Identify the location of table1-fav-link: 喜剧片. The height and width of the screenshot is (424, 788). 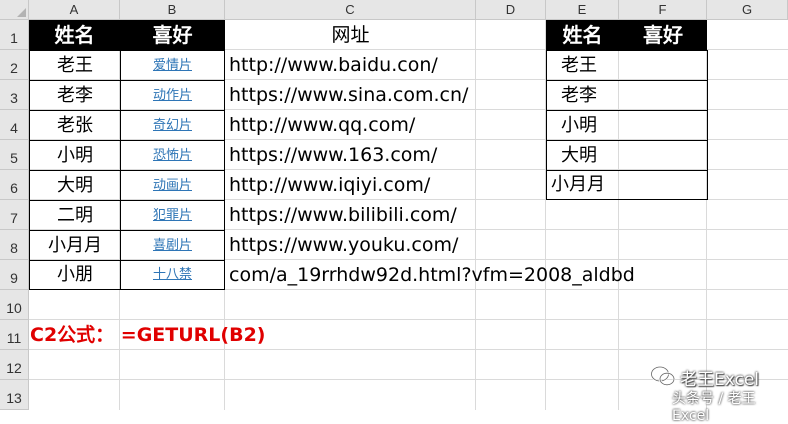
(172, 245).